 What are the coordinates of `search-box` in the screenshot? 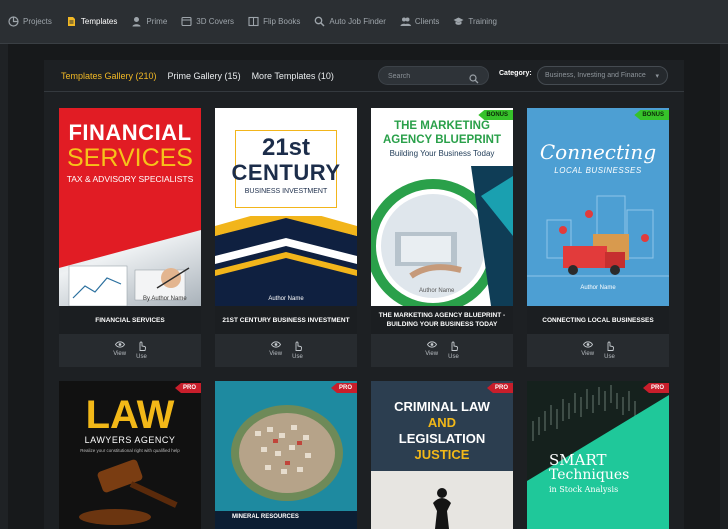 It's located at (433, 75).